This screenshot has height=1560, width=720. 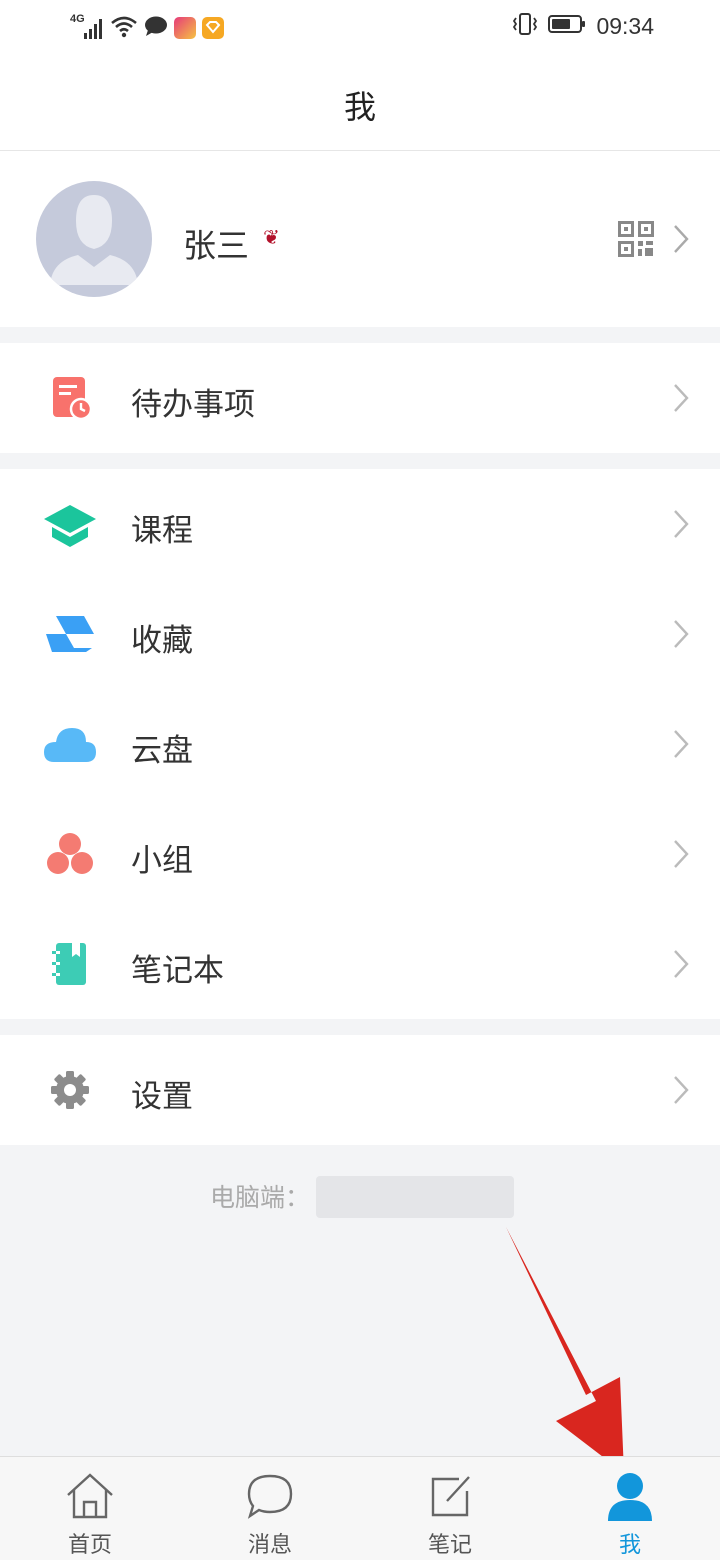 I want to click on menu-item-label: 课程, so click(x=162, y=531).